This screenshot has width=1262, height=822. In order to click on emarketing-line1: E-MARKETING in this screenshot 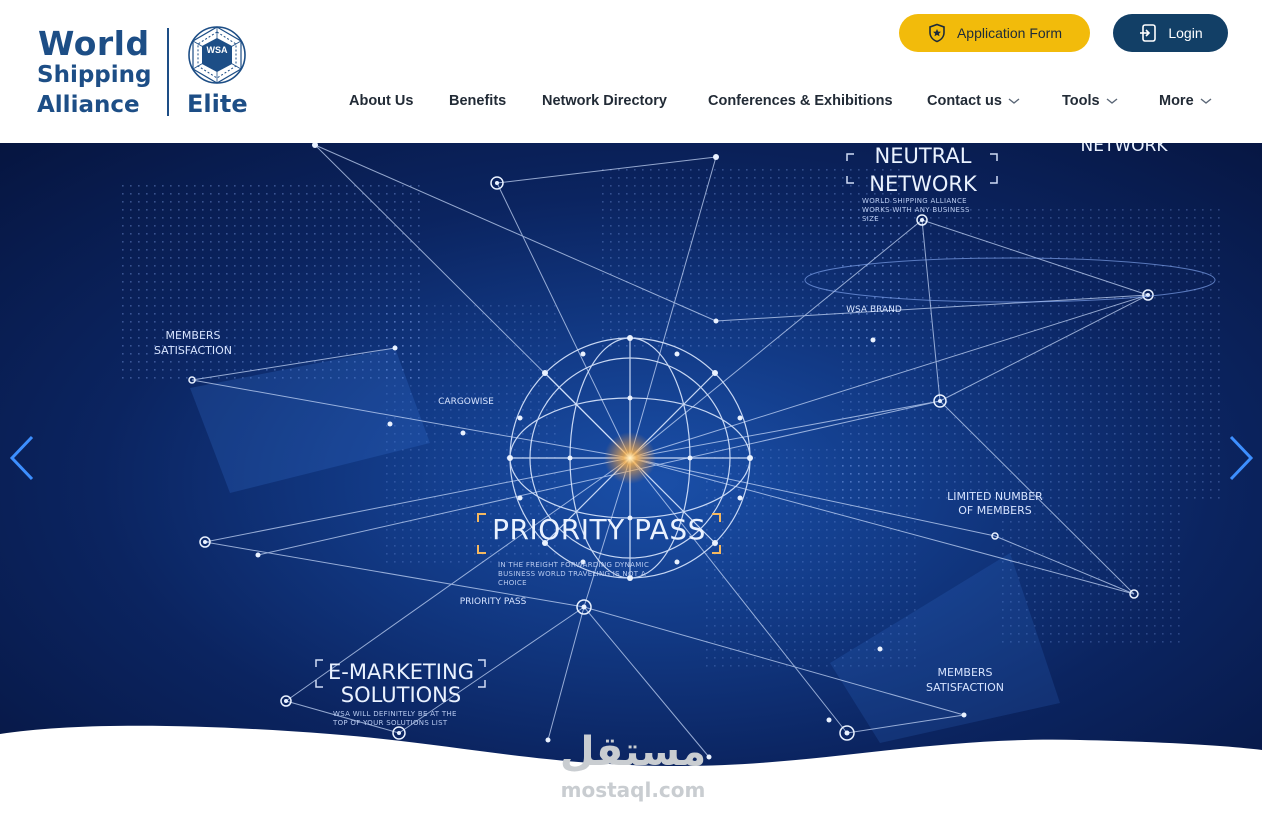, I will do `click(401, 672)`.